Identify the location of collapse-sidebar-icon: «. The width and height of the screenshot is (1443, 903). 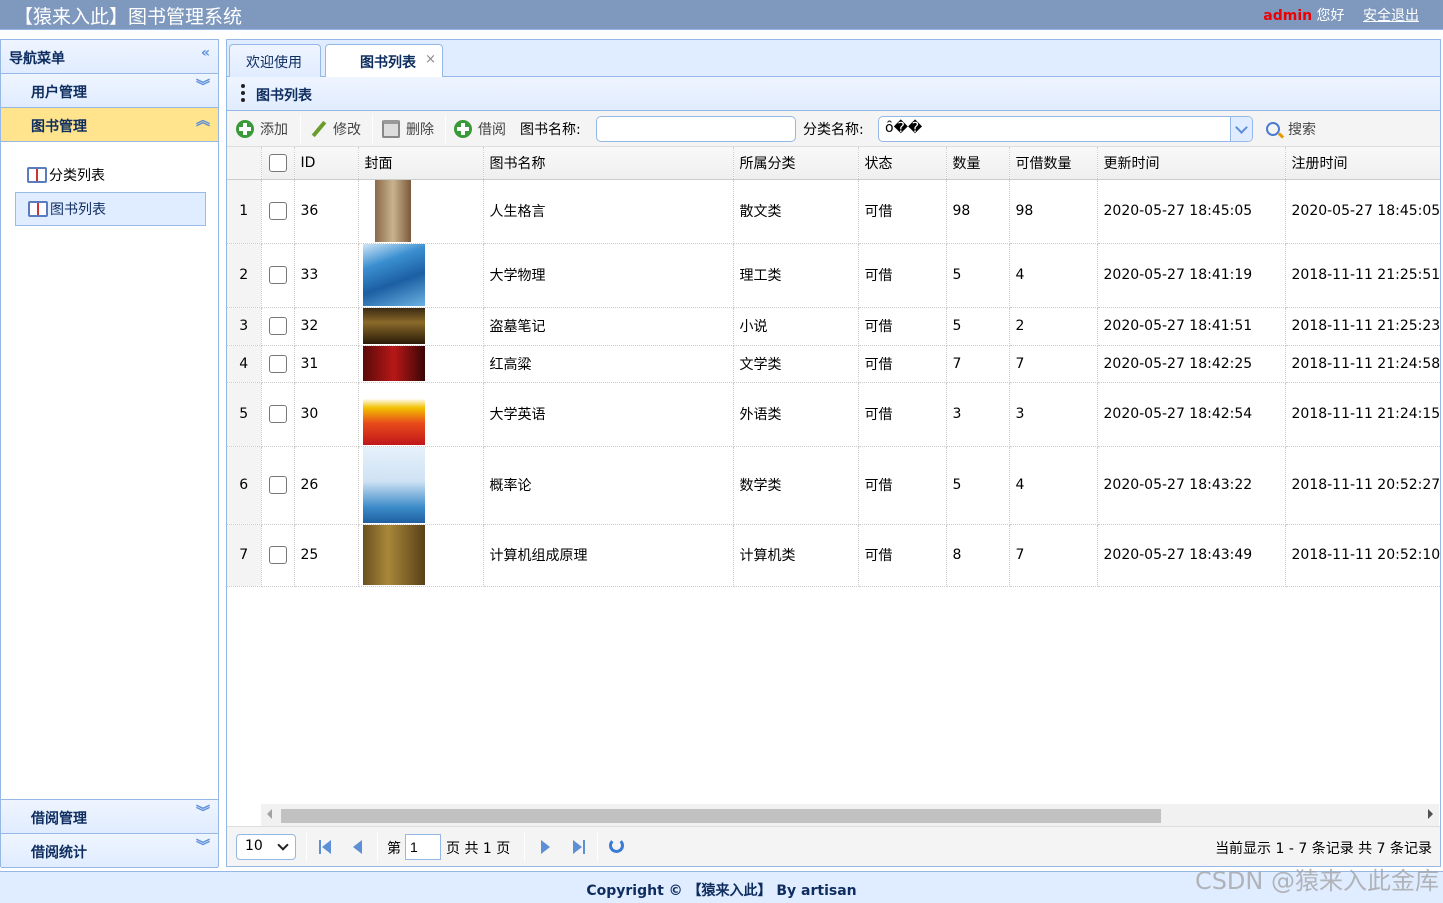
(205, 53).